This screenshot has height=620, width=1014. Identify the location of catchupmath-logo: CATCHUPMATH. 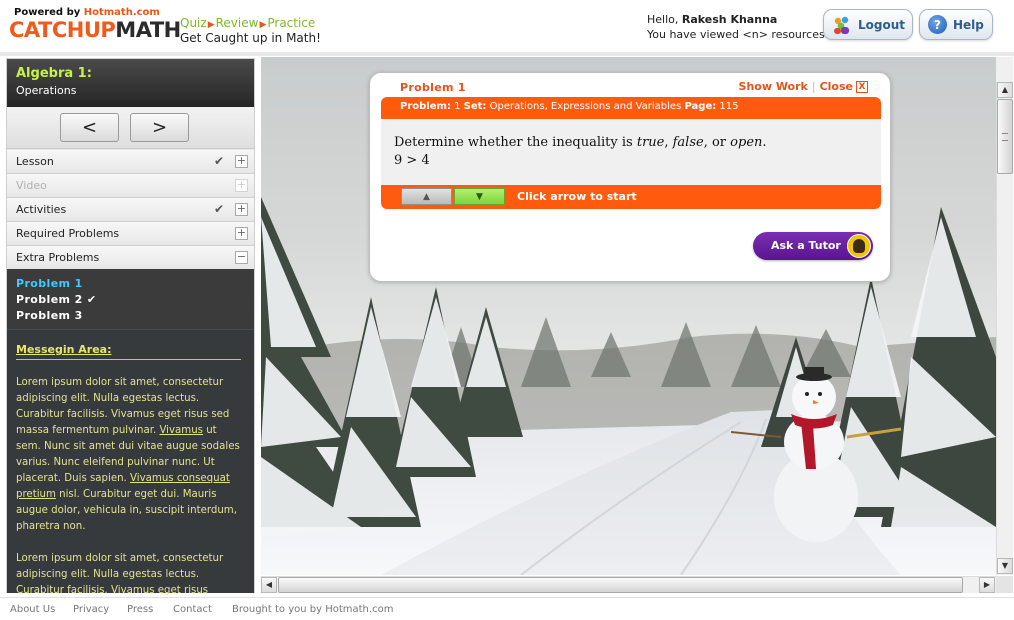
(95, 30).